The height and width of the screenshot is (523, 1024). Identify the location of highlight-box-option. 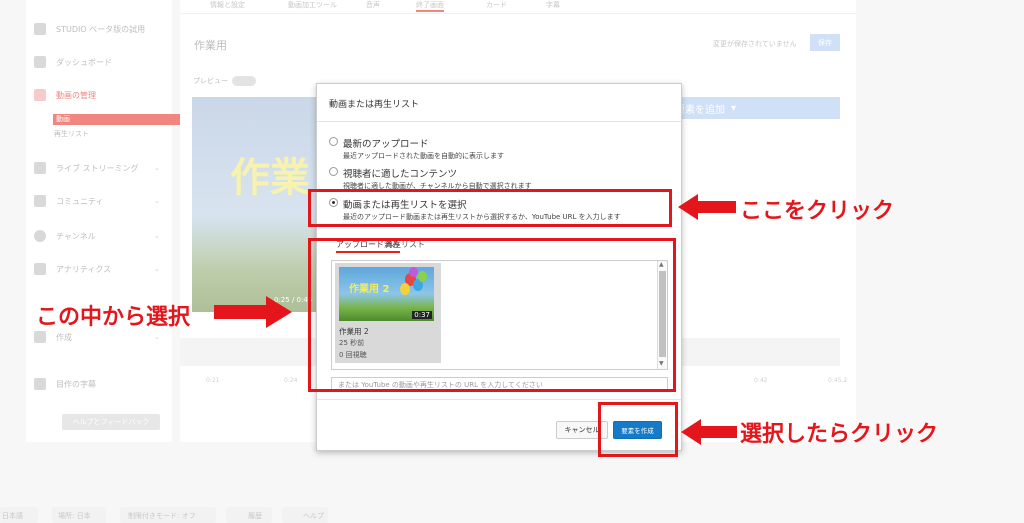
(490, 208).